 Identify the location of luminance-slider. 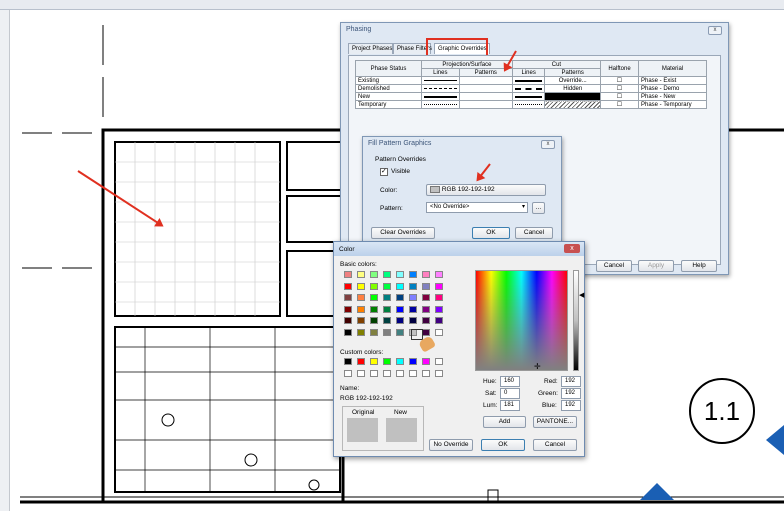
(576, 320).